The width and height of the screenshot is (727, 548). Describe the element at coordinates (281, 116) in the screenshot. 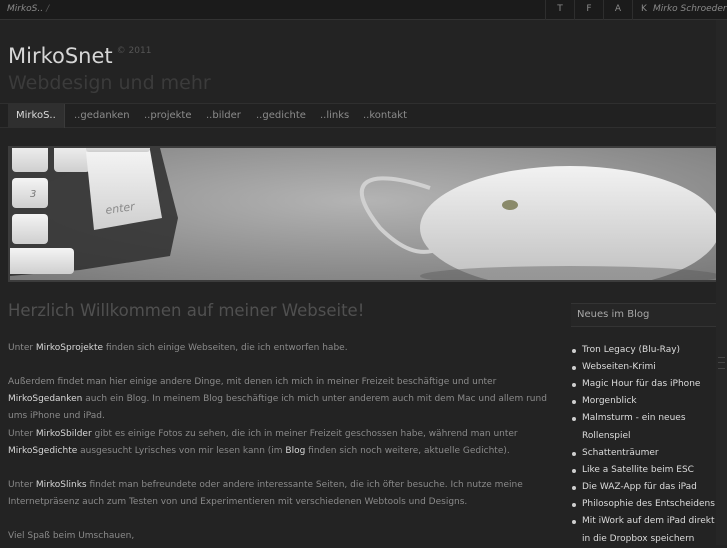

I see `nav-item-gedichte: ..gedichte` at that location.